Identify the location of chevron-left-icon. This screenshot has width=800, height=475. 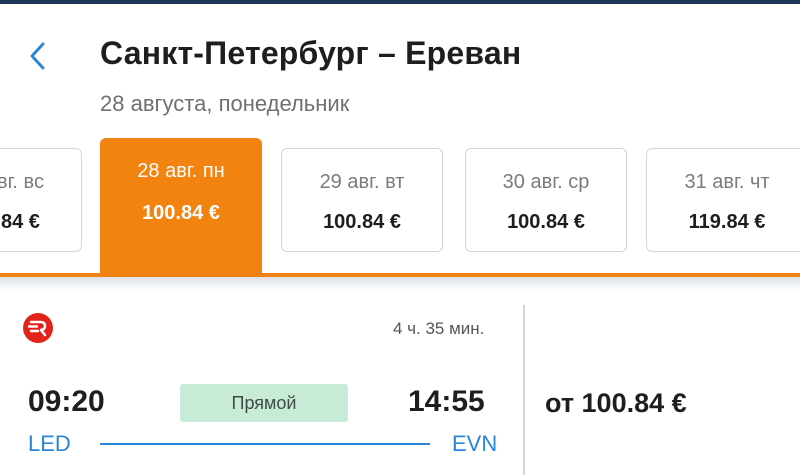
(37, 56).